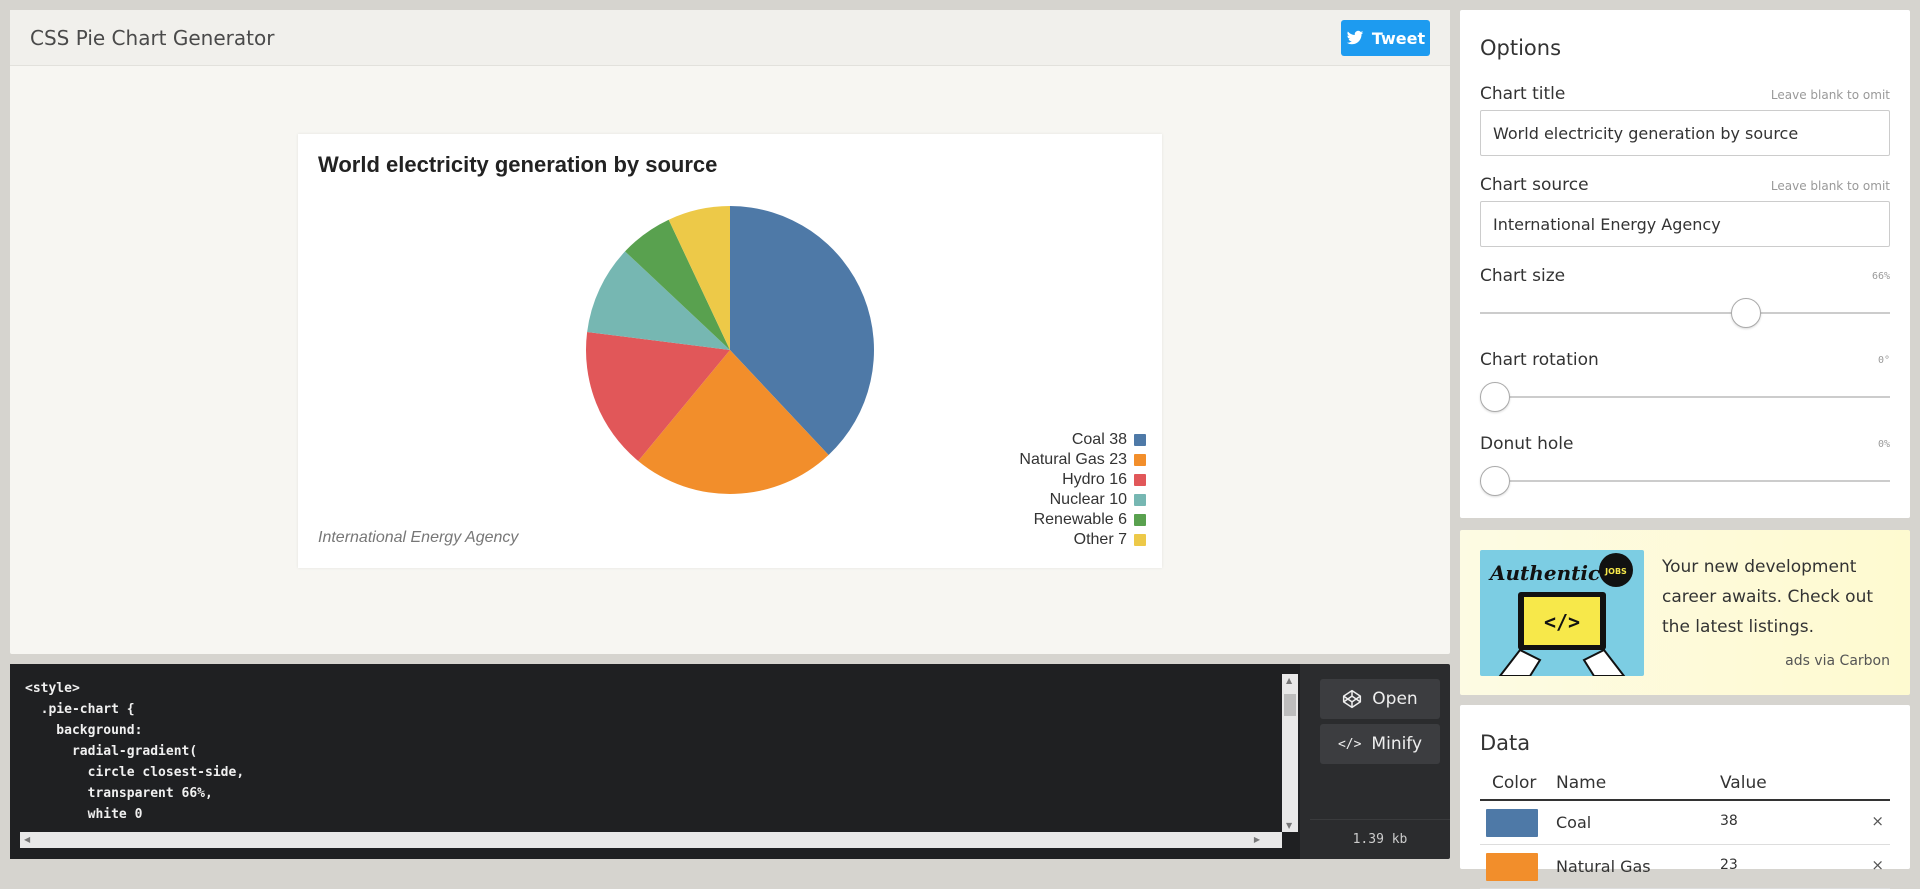 Image resolution: width=1920 pixels, height=889 pixels. I want to click on top-bar: CSS Pie Chart Generator Tweet, so click(730, 38).